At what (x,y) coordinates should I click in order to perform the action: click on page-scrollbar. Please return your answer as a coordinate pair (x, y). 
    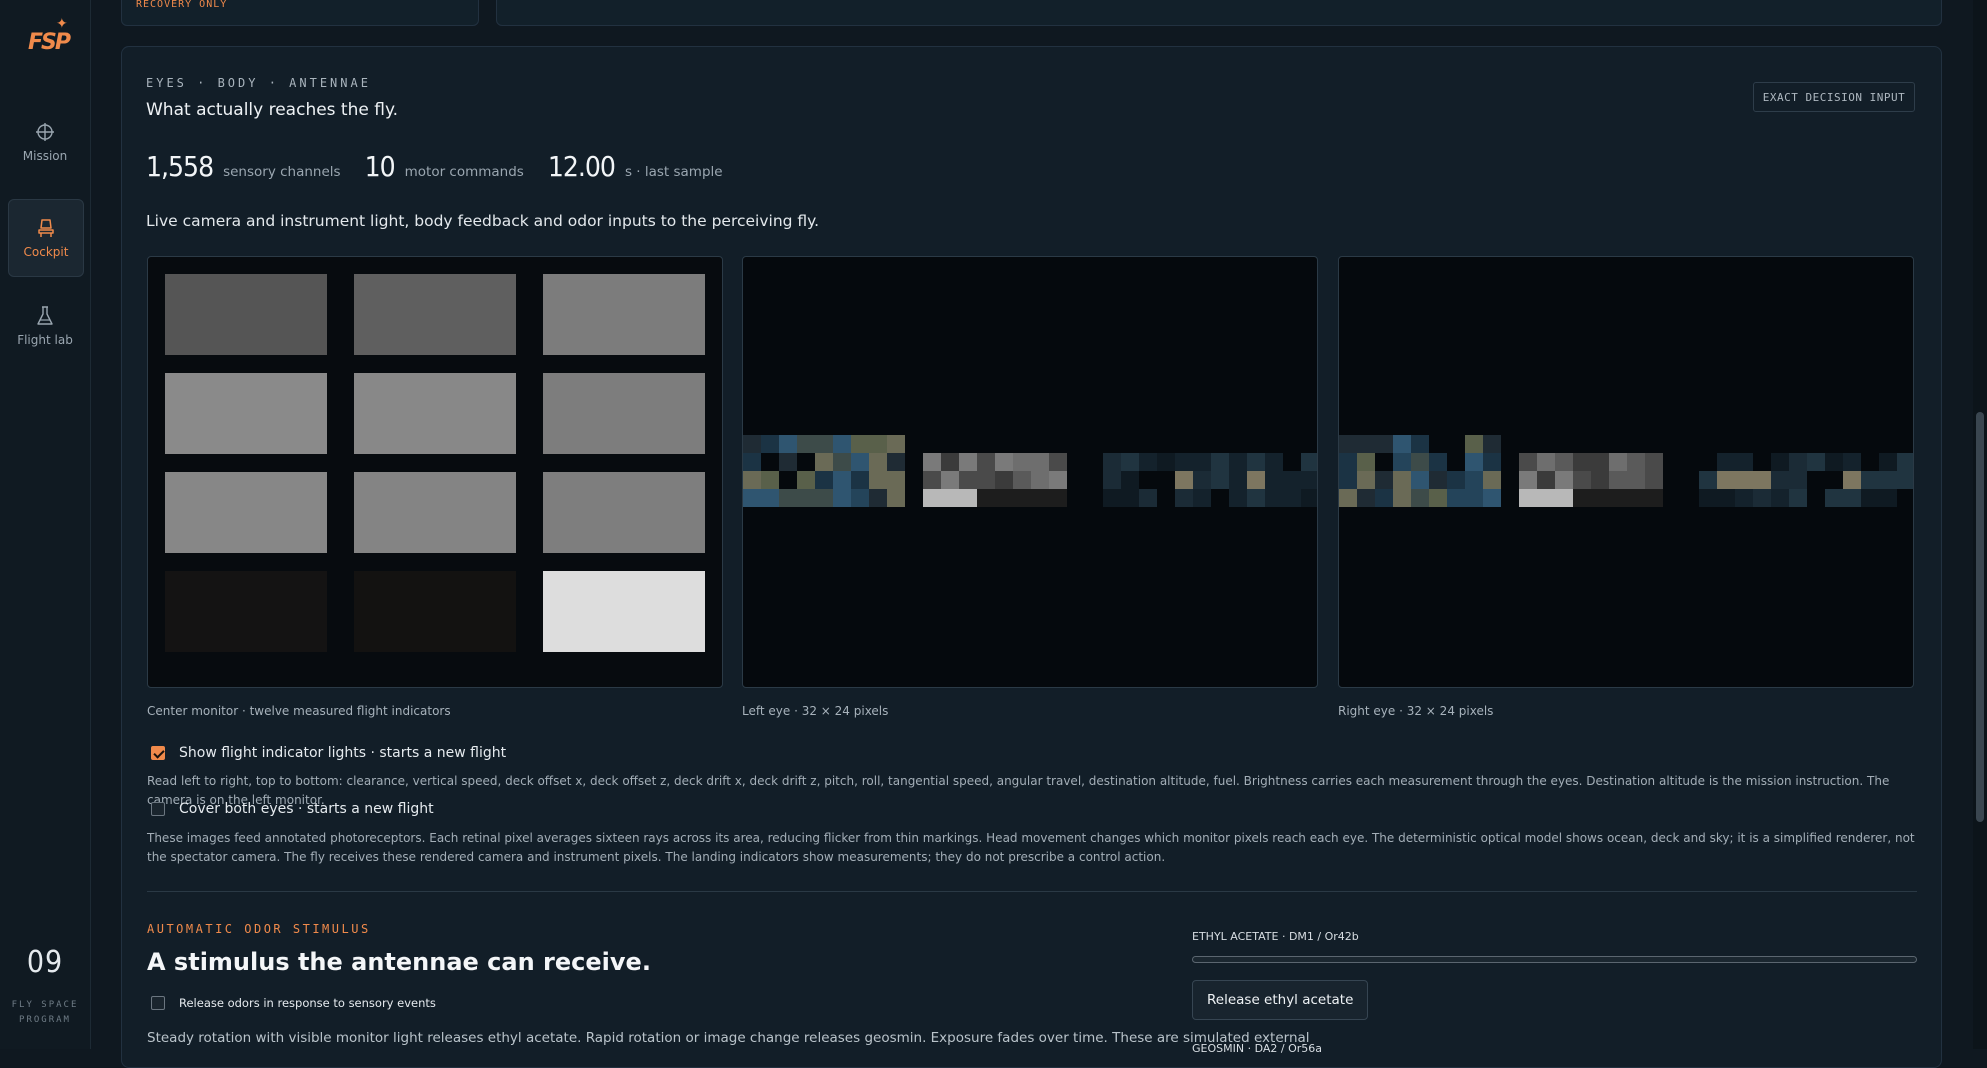
    Looking at the image, I should click on (1980, 524).